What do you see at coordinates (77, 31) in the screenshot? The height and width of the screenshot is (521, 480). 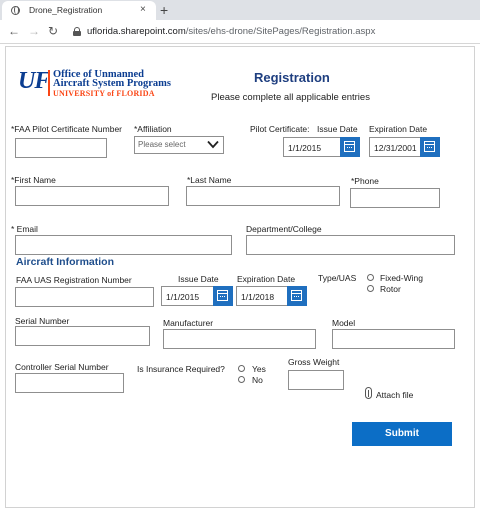 I see `lock-icon` at bounding box center [77, 31].